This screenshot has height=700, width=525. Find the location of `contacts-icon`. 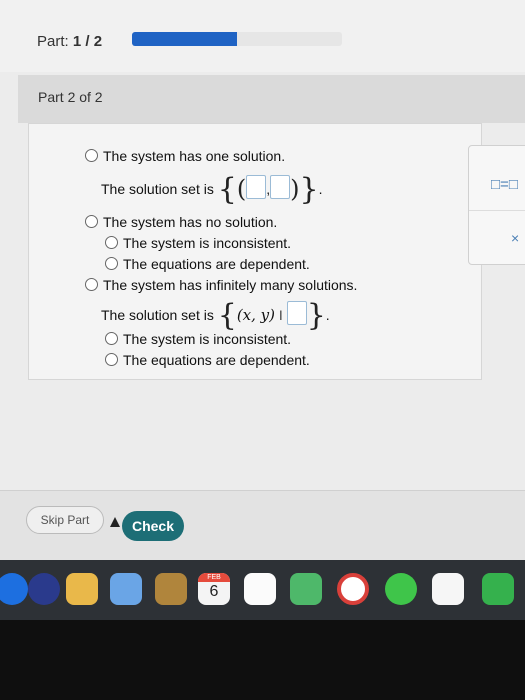

contacts-icon is located at coordinates (171, 589).